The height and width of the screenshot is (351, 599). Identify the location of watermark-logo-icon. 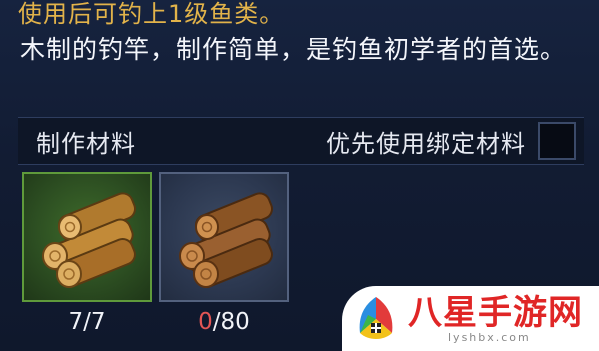
(376, 317).